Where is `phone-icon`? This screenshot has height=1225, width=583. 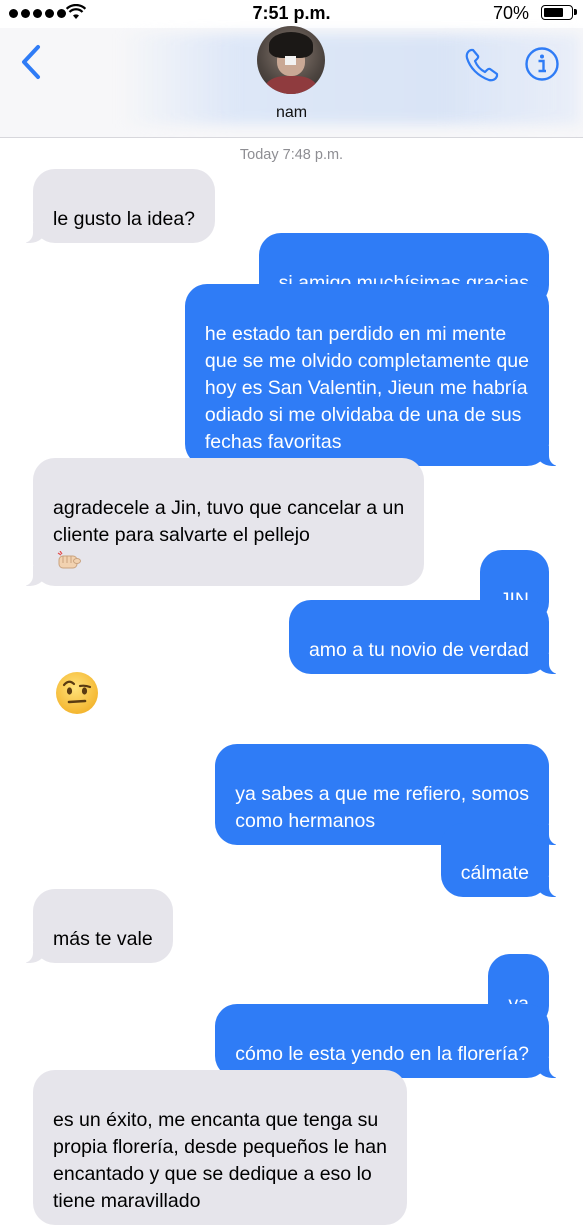
phone-icon is located at coordinates (482, 65).